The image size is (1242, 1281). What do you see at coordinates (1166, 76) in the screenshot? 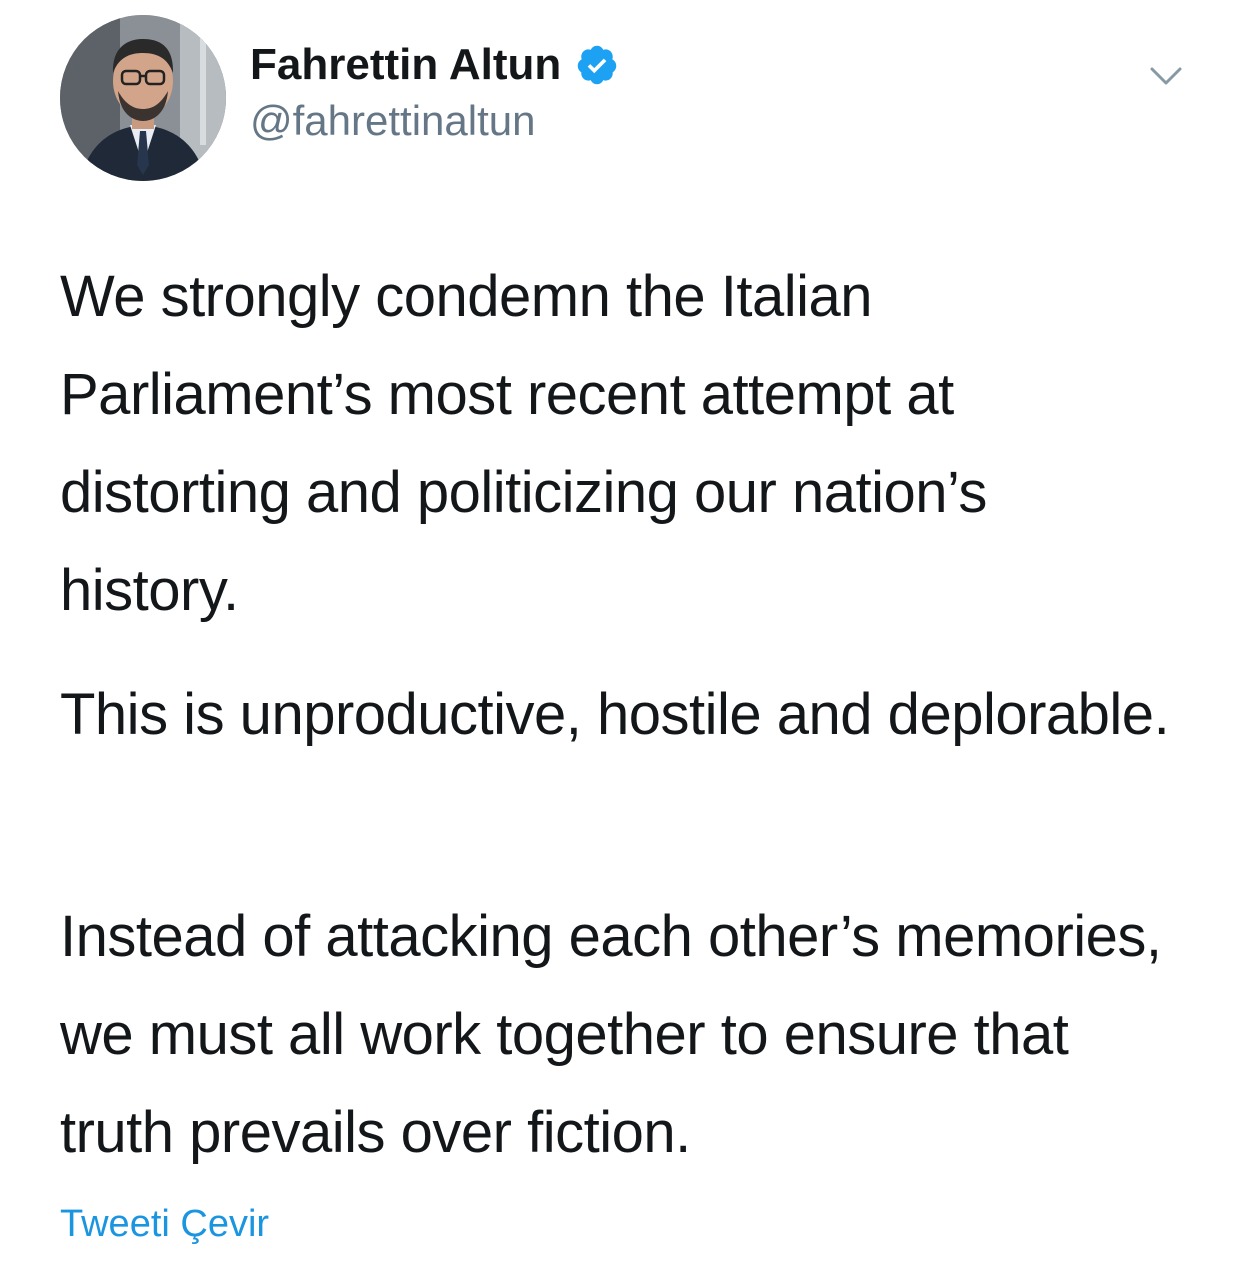
I see `chevron-down-icon` at bounding box center [1166, 76].